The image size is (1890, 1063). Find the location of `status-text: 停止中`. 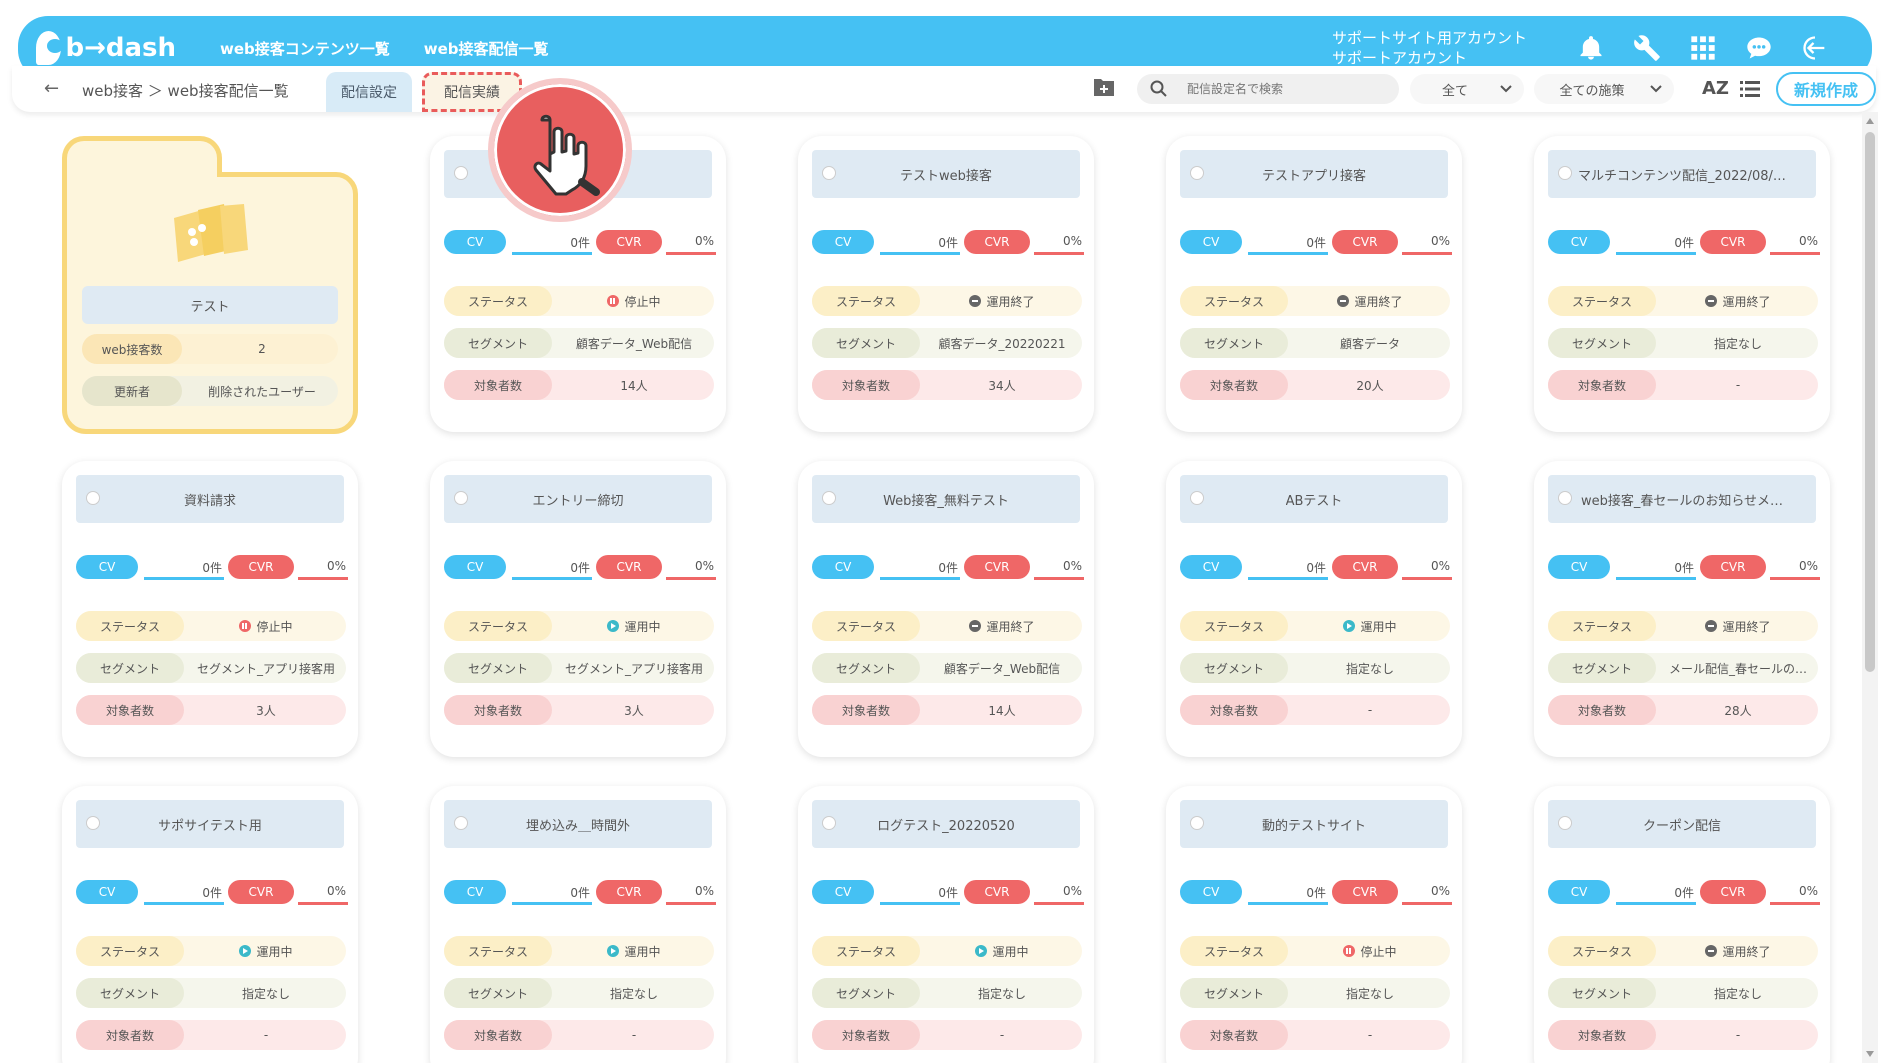

status-text: 停止中 is located at coordinates (274, 626).